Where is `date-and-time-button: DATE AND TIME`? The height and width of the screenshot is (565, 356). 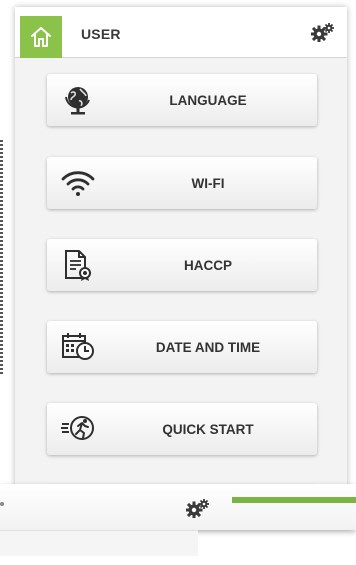
date-and-time-button: DATE AND TIME is located at coordinates (182, 347).